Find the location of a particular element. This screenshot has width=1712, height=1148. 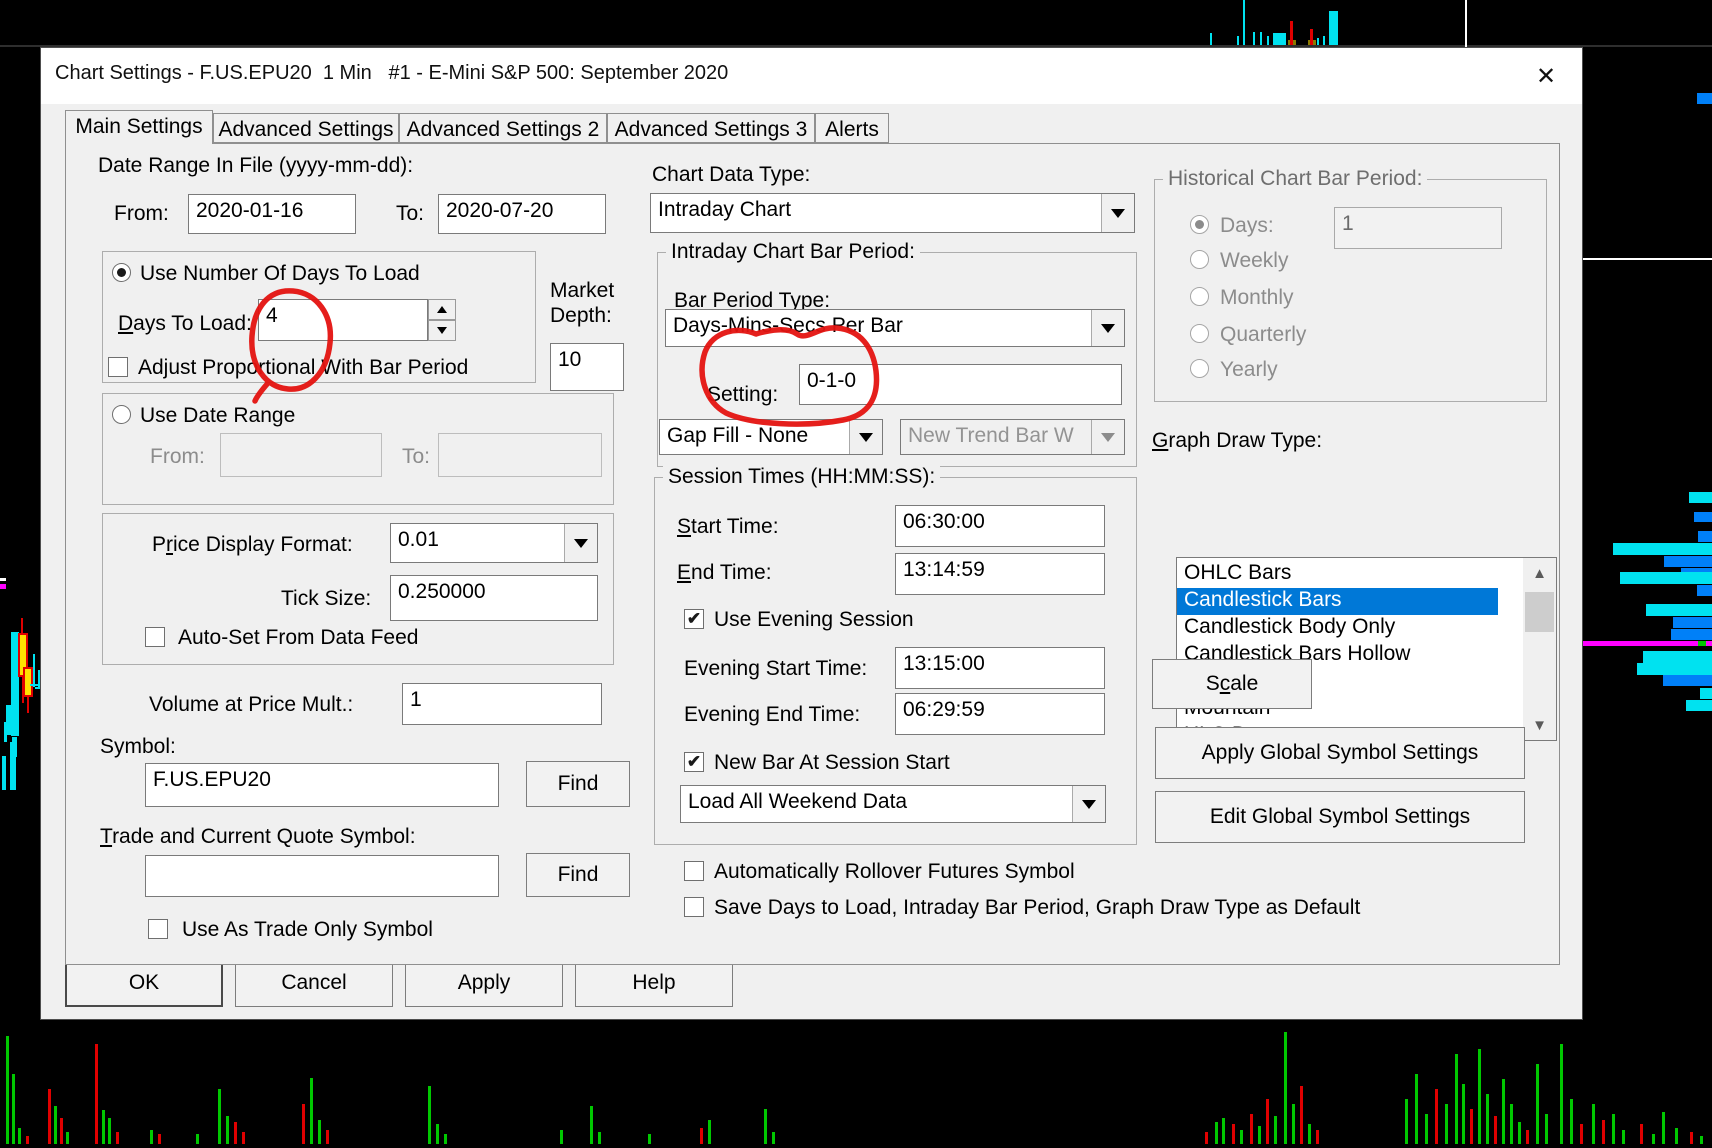

range-to-input is located at coordinates (520, 455).